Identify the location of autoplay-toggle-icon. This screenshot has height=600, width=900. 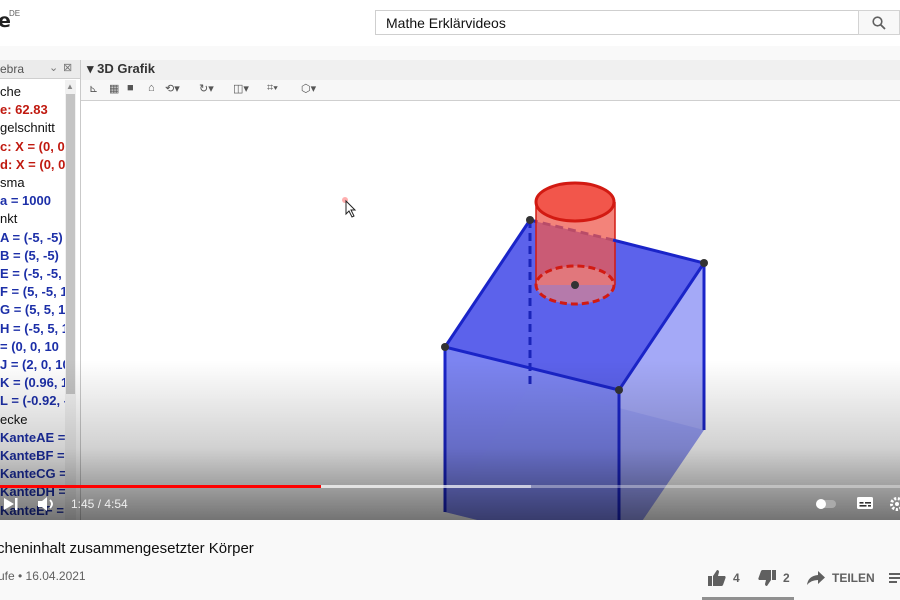
(827, 504).